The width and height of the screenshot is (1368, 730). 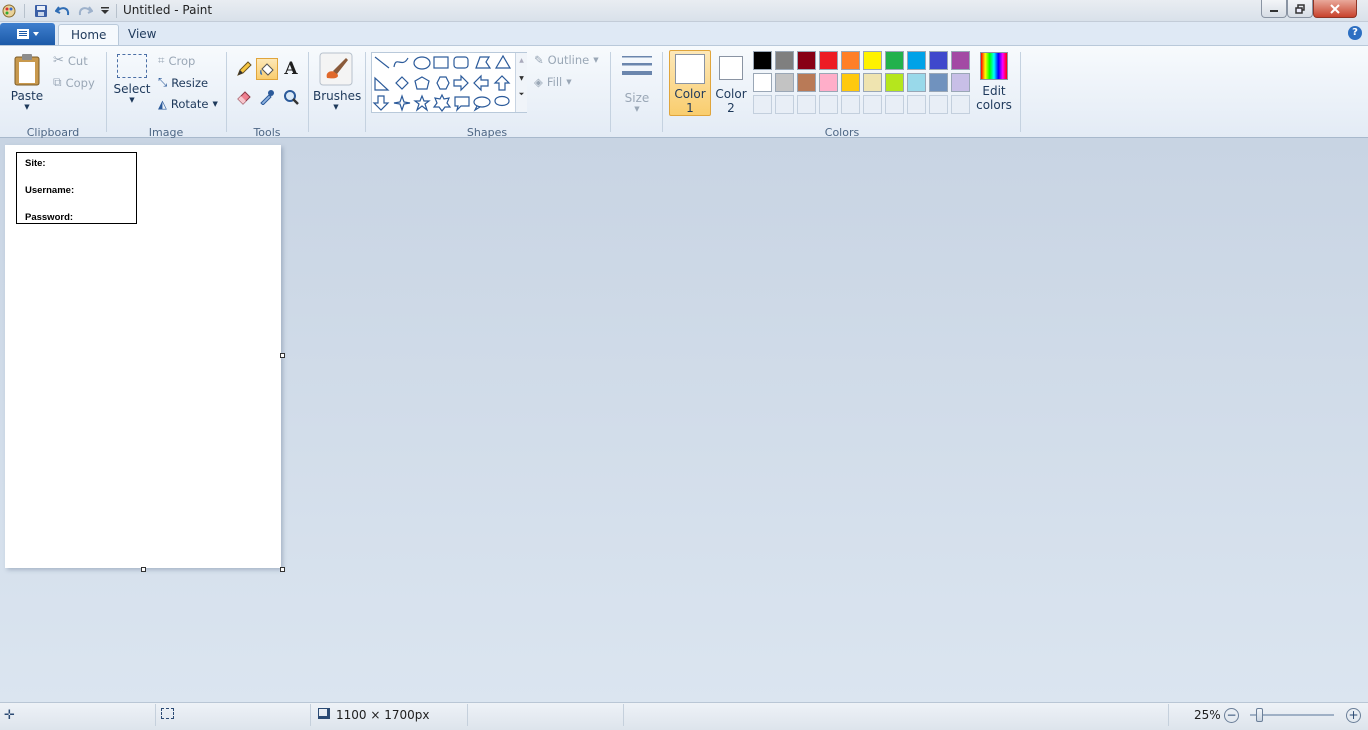 What do you see at coordinates (690, 83) in the screenshot?
I see `color1-button: Color 1` at bounding box center [690, 83].